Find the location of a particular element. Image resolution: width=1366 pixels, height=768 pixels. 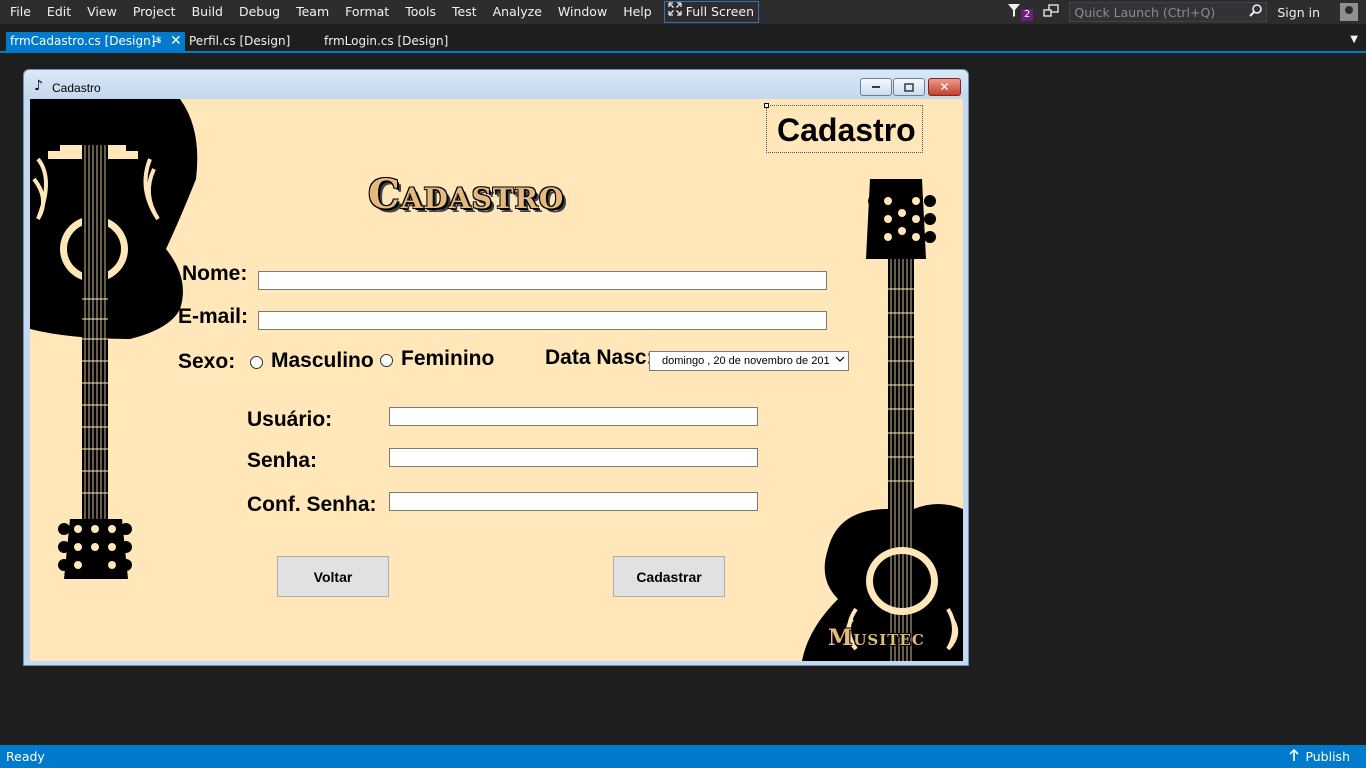

menu-help: Help is located at coordinates (637, 12).